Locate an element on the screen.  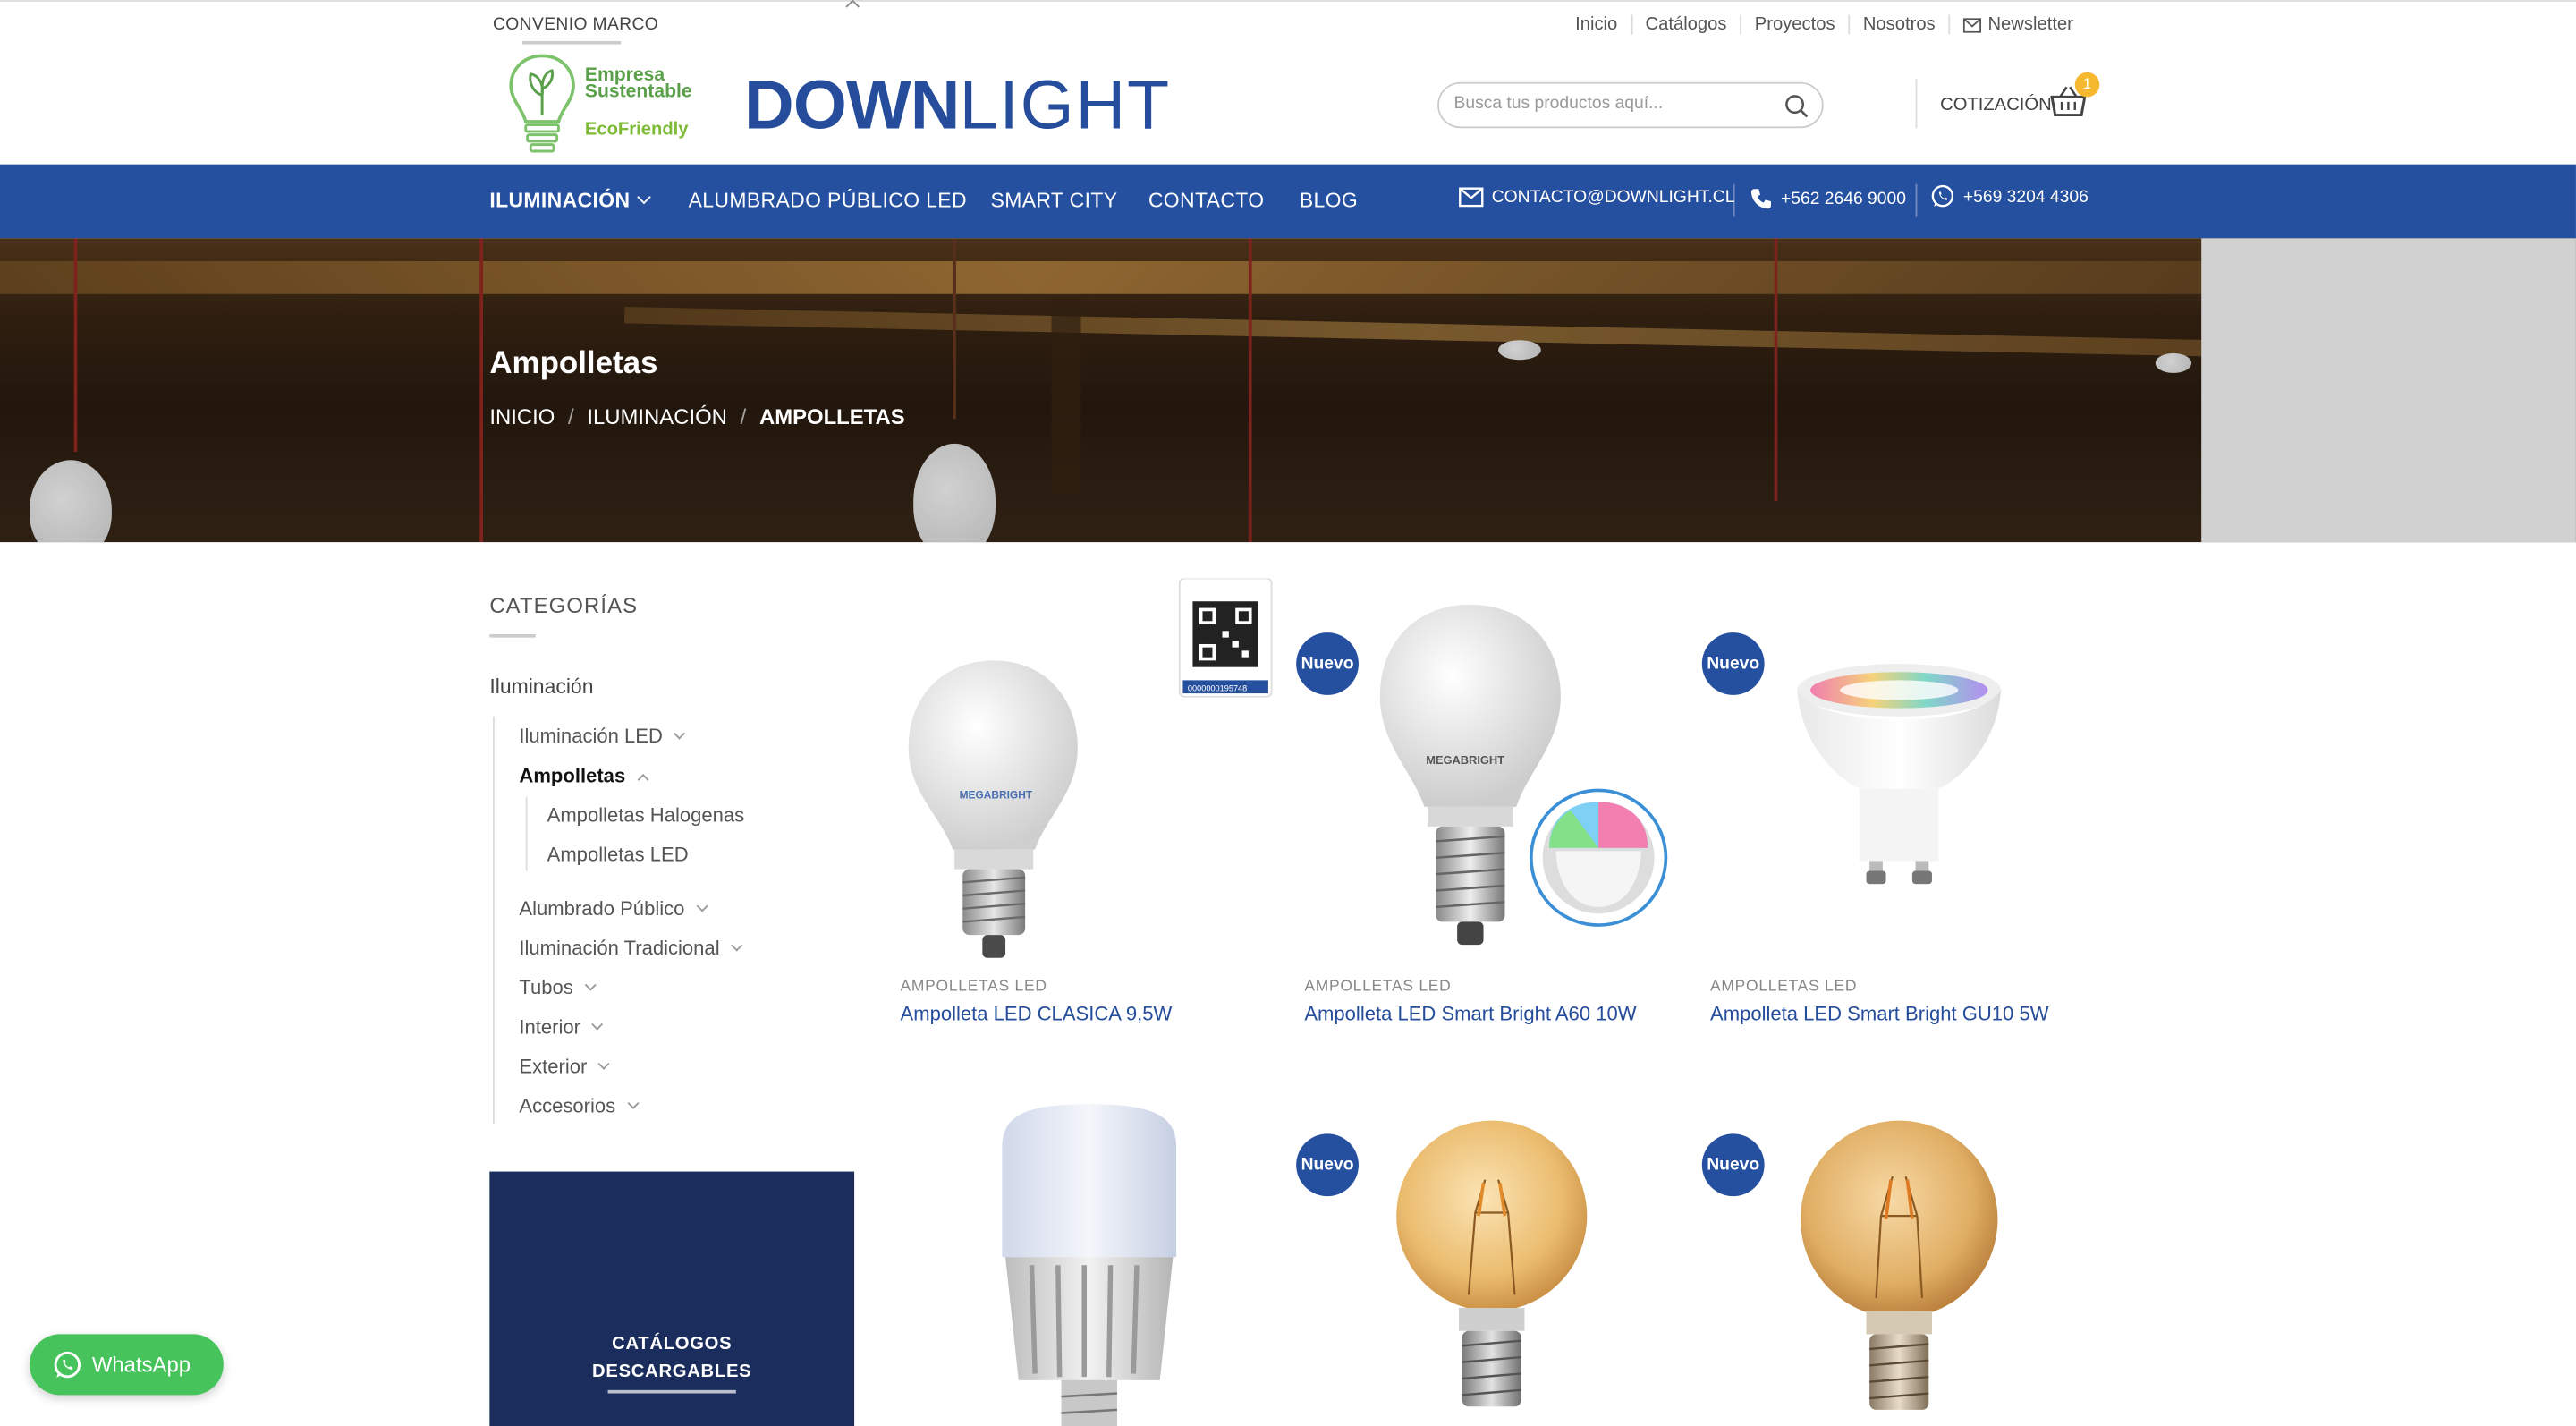
product-name: Ampolleta LED Smart Bright A60 10W is located at coordinates (1470, 1014).